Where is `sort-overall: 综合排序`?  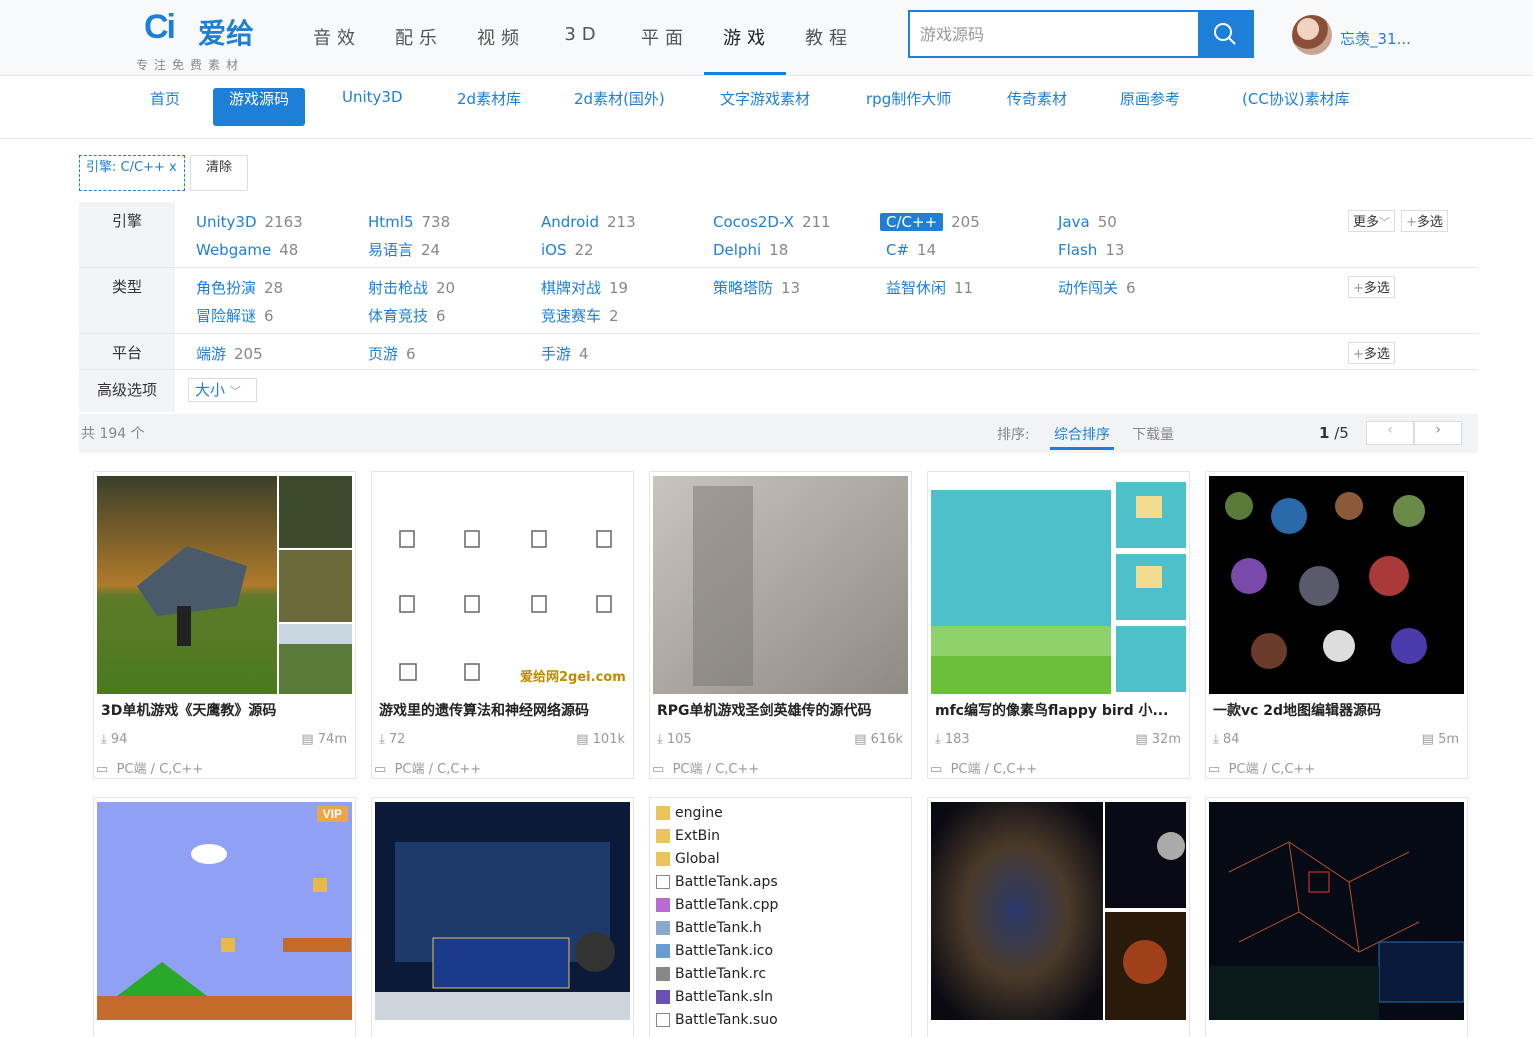
sort-overall: 综合排序 is located at coordinates (1082, 437).